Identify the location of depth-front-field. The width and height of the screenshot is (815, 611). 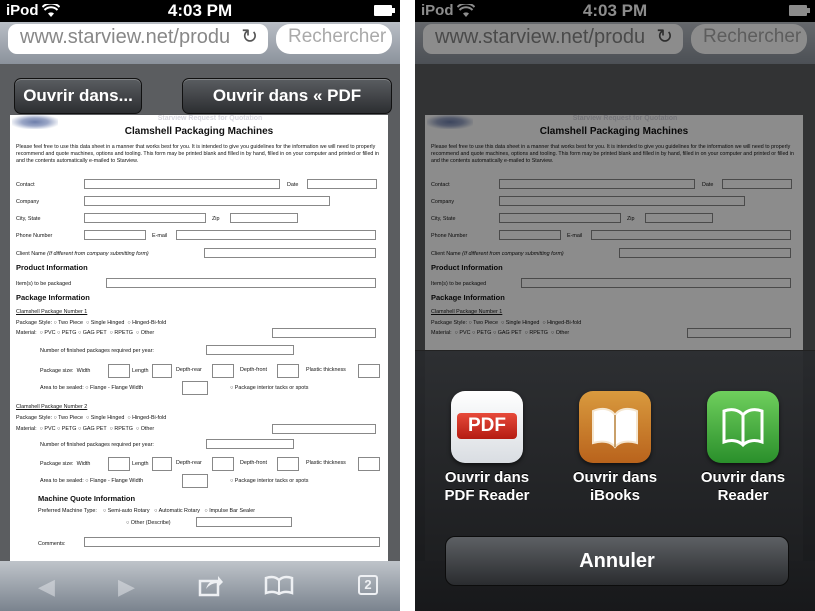
(288, 371).